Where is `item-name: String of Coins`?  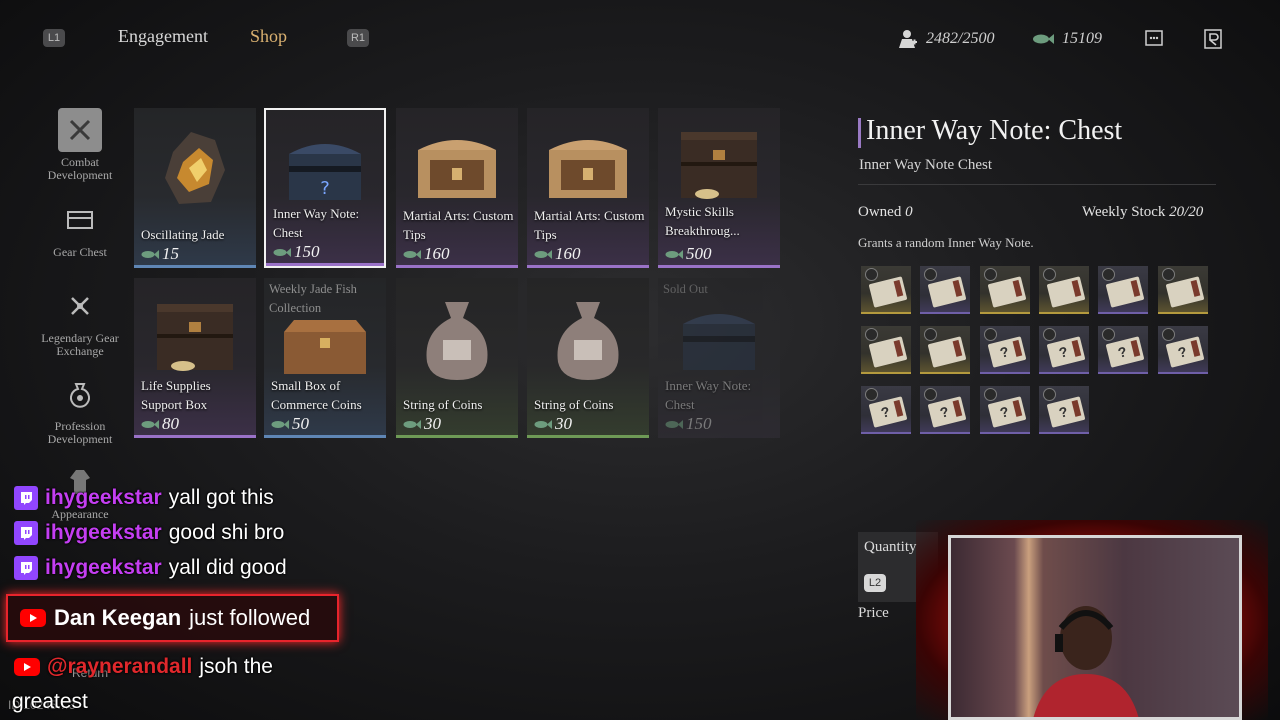 item-name: String of Coins is located at coordinates (443, 404).